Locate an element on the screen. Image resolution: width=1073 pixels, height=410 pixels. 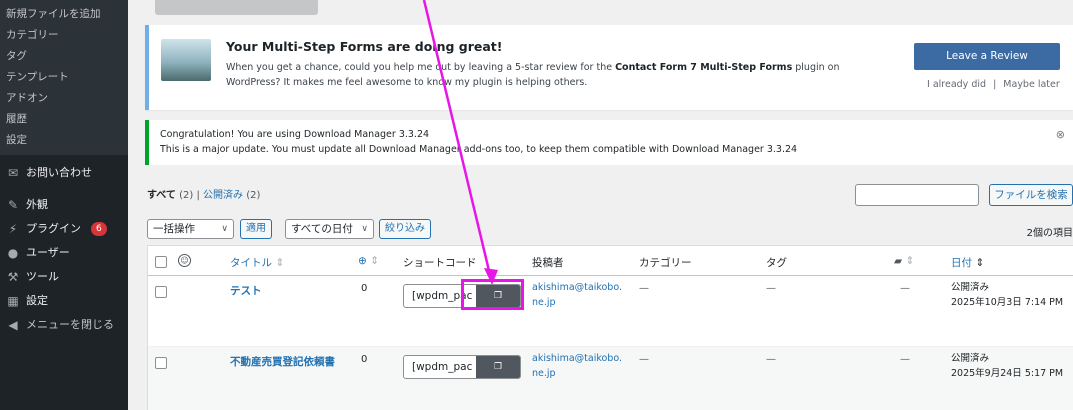
shortcode-field: [wpdm_pac ❐ is located at coordinates (462, 367).